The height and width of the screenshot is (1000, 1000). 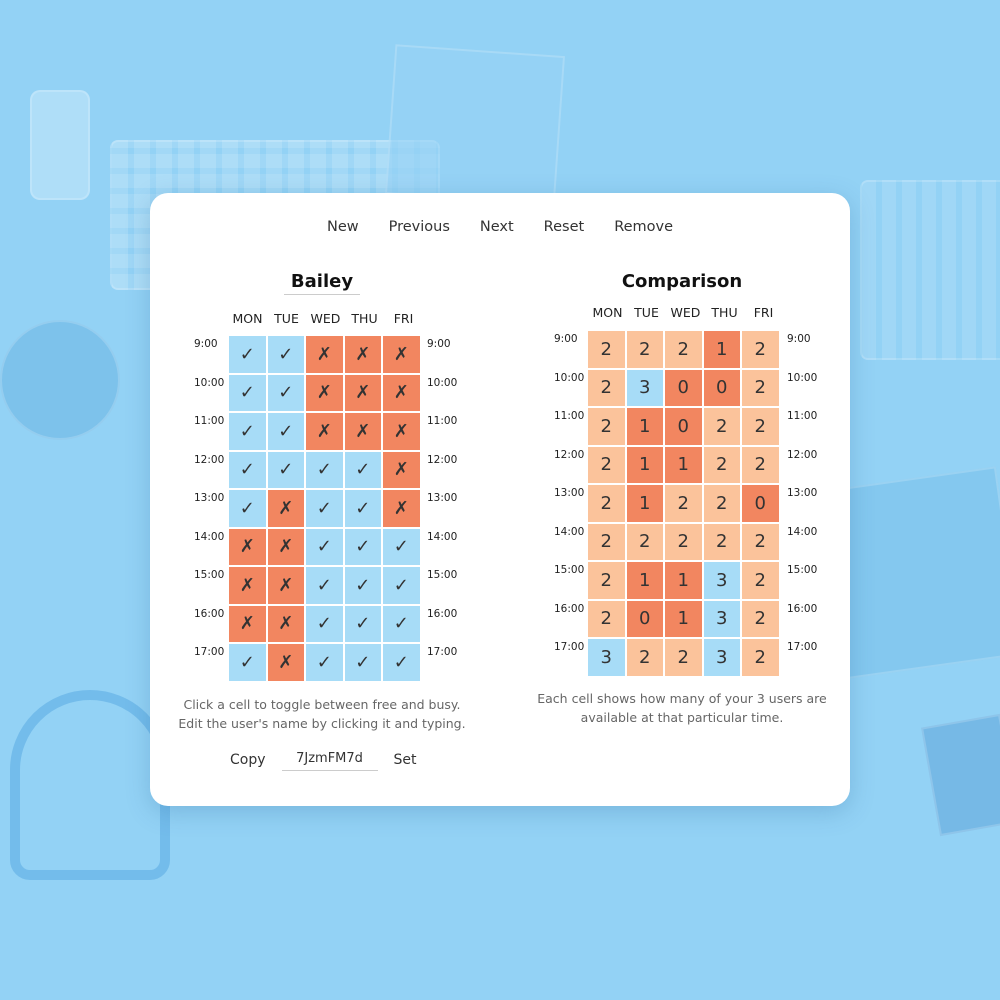 I want to click on comparison-cell: 0, so click(x=683, y=426).